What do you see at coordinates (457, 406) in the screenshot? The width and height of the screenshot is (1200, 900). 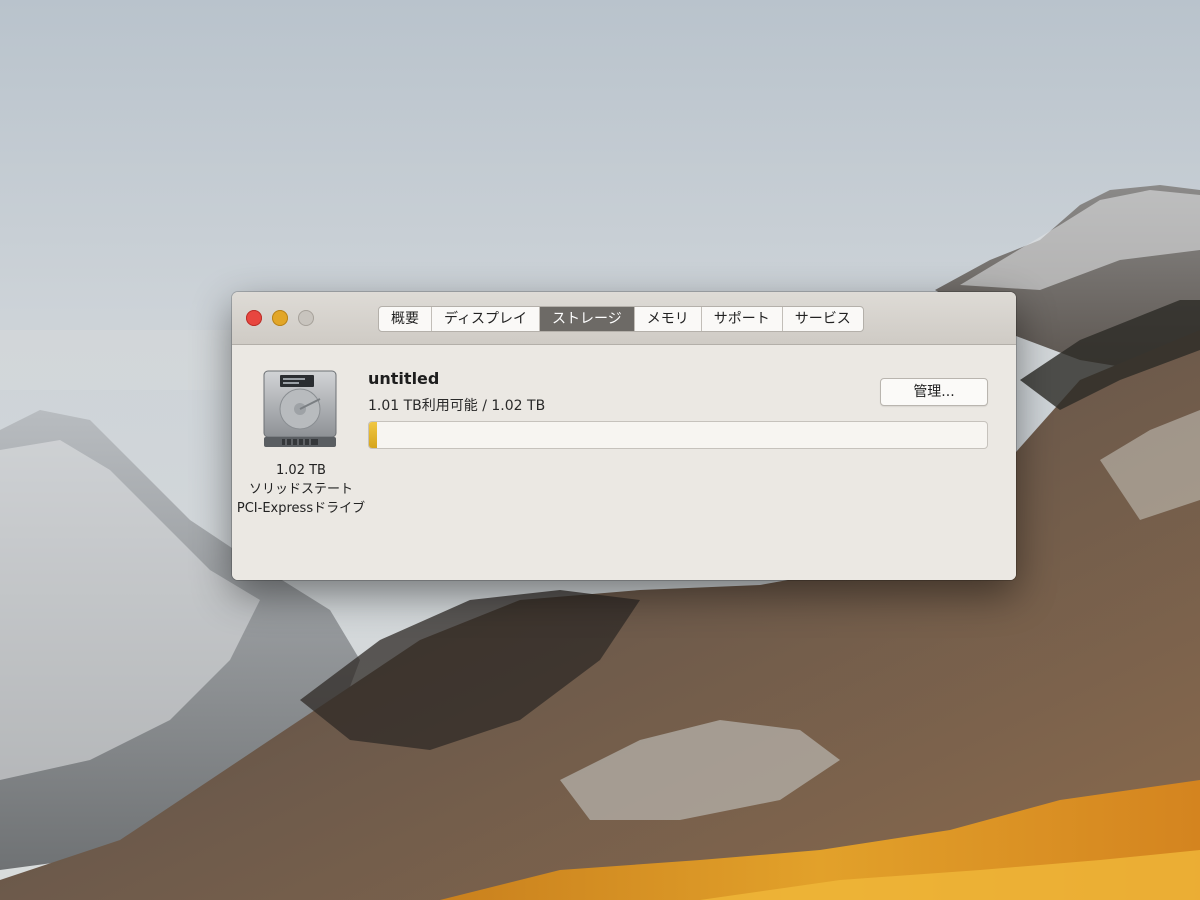 I see `capacity-text: 1.01 TB利用可能 / 1.02 TB` at bounding box center [457, 406].